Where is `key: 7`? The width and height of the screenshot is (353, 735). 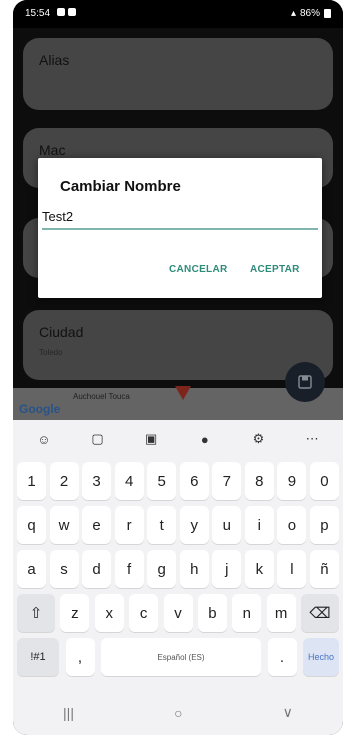 key: 7 is located at coordinates (227, 481).